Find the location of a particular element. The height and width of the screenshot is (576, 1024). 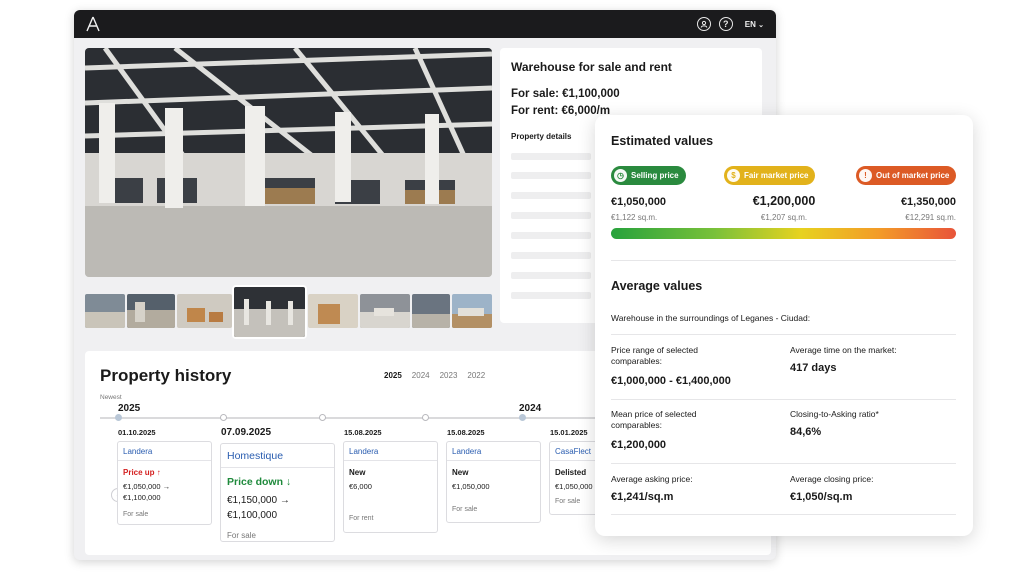

out-of-market-price-badge: ! Out of market price is located at coordinates (906, 175).